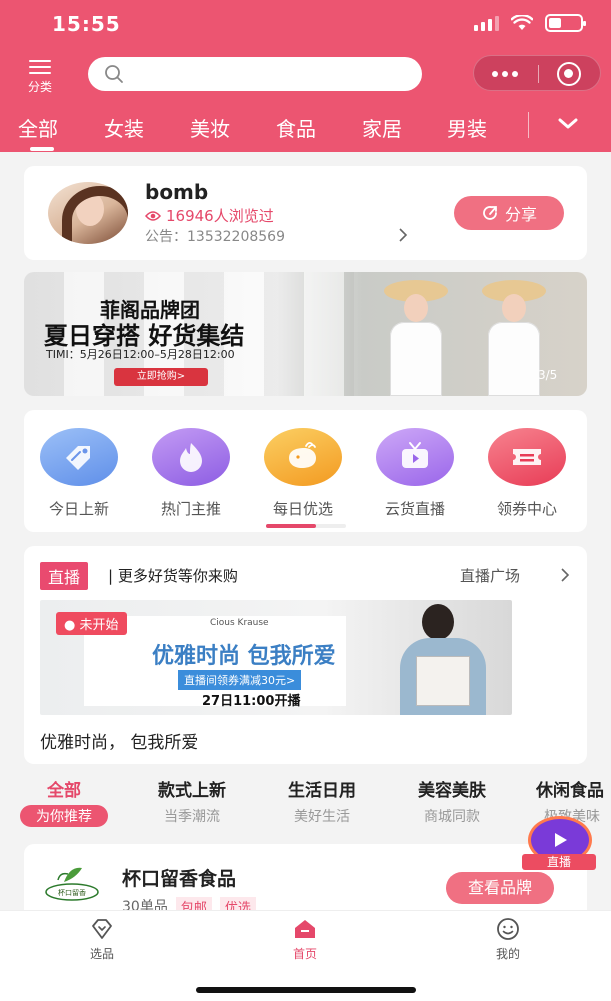  What do you see at coordinates (322, 801) in the screenshot?
I see `category-daily-life: 生活日用 美好生活` at bounding box center [322, 801].